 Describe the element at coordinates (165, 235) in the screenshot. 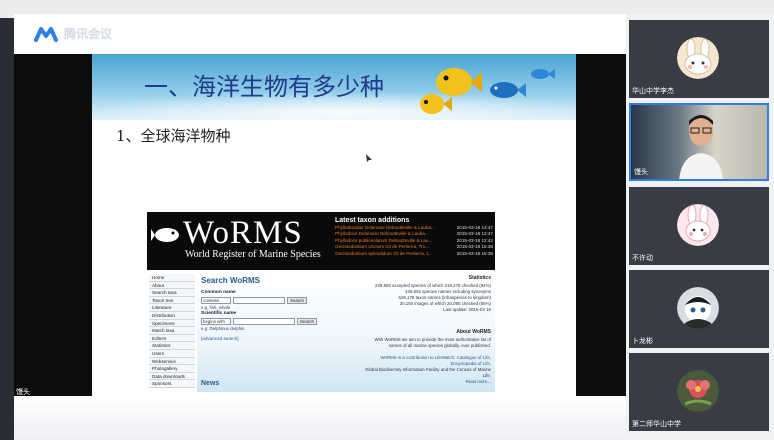

I see `worms-fish-logo-icon` at that location.